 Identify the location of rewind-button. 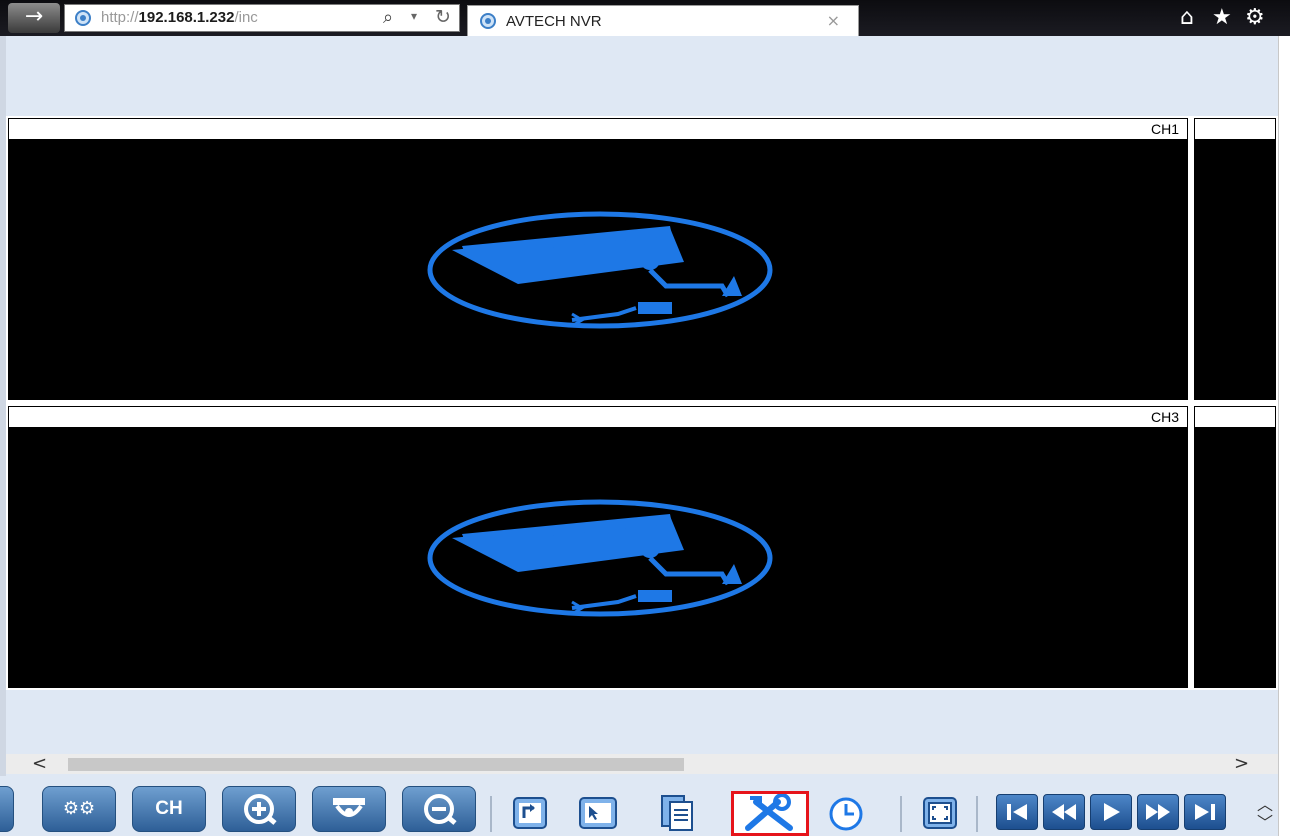
(1064, 812).